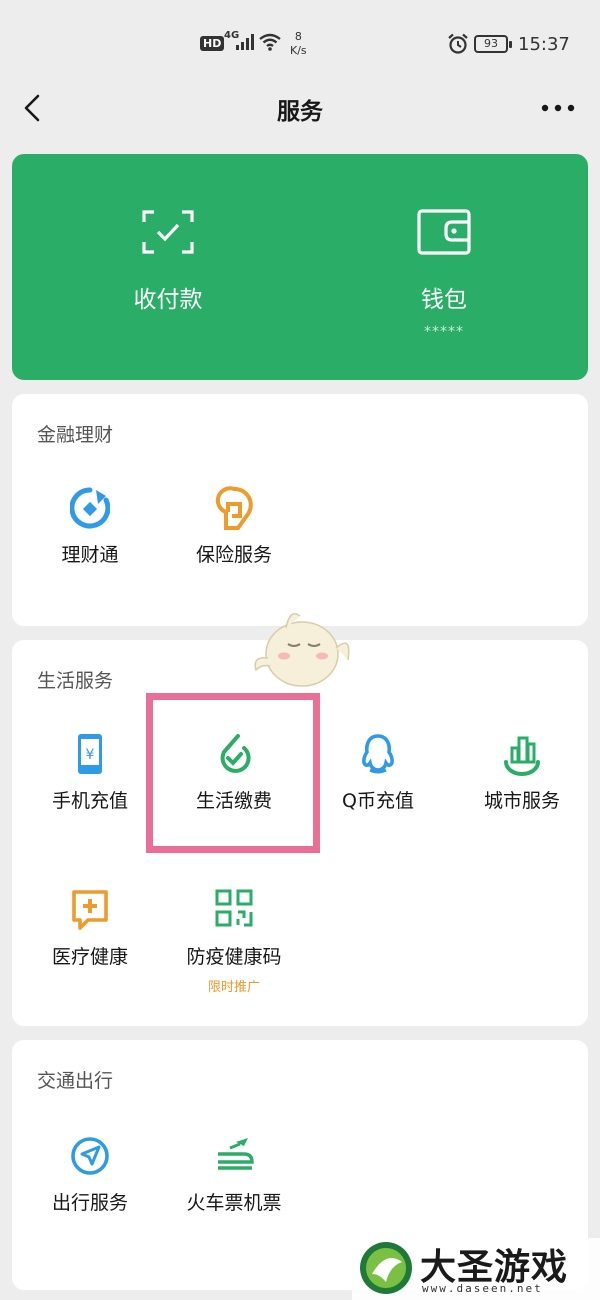  Describe the element at coordinates (444, 300) in the screenshot. I see `wallet-label: 钱包` at that location.